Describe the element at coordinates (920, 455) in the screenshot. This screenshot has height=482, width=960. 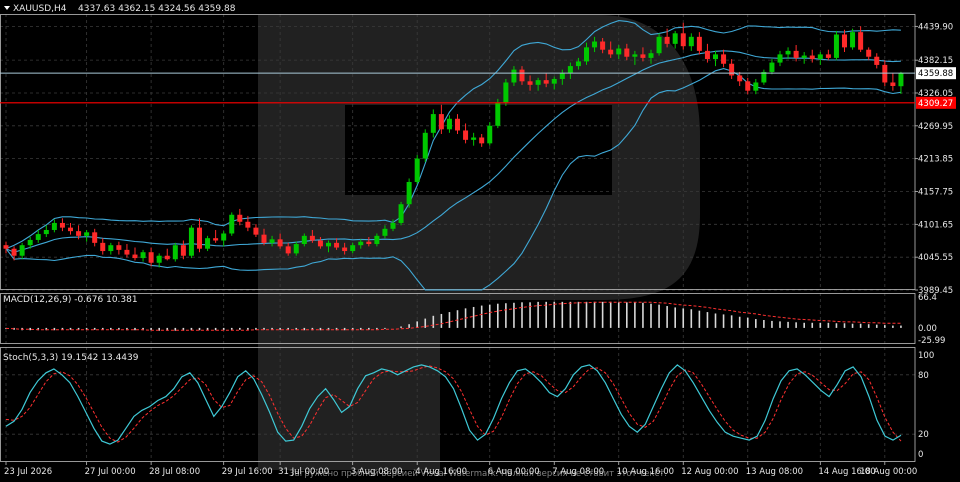
I see `stoch-tick-label: 0` at that location.